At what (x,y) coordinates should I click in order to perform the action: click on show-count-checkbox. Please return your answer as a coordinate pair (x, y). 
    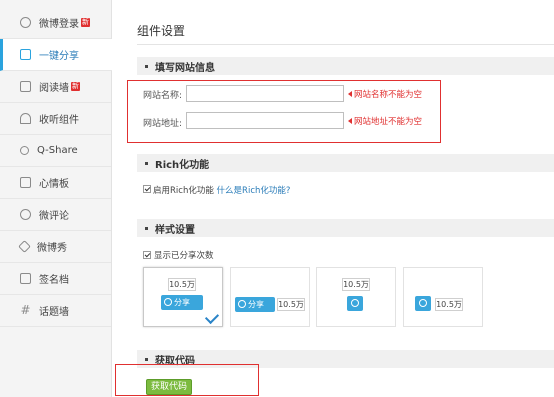
    Looking at the image, I should click on (147, 255).